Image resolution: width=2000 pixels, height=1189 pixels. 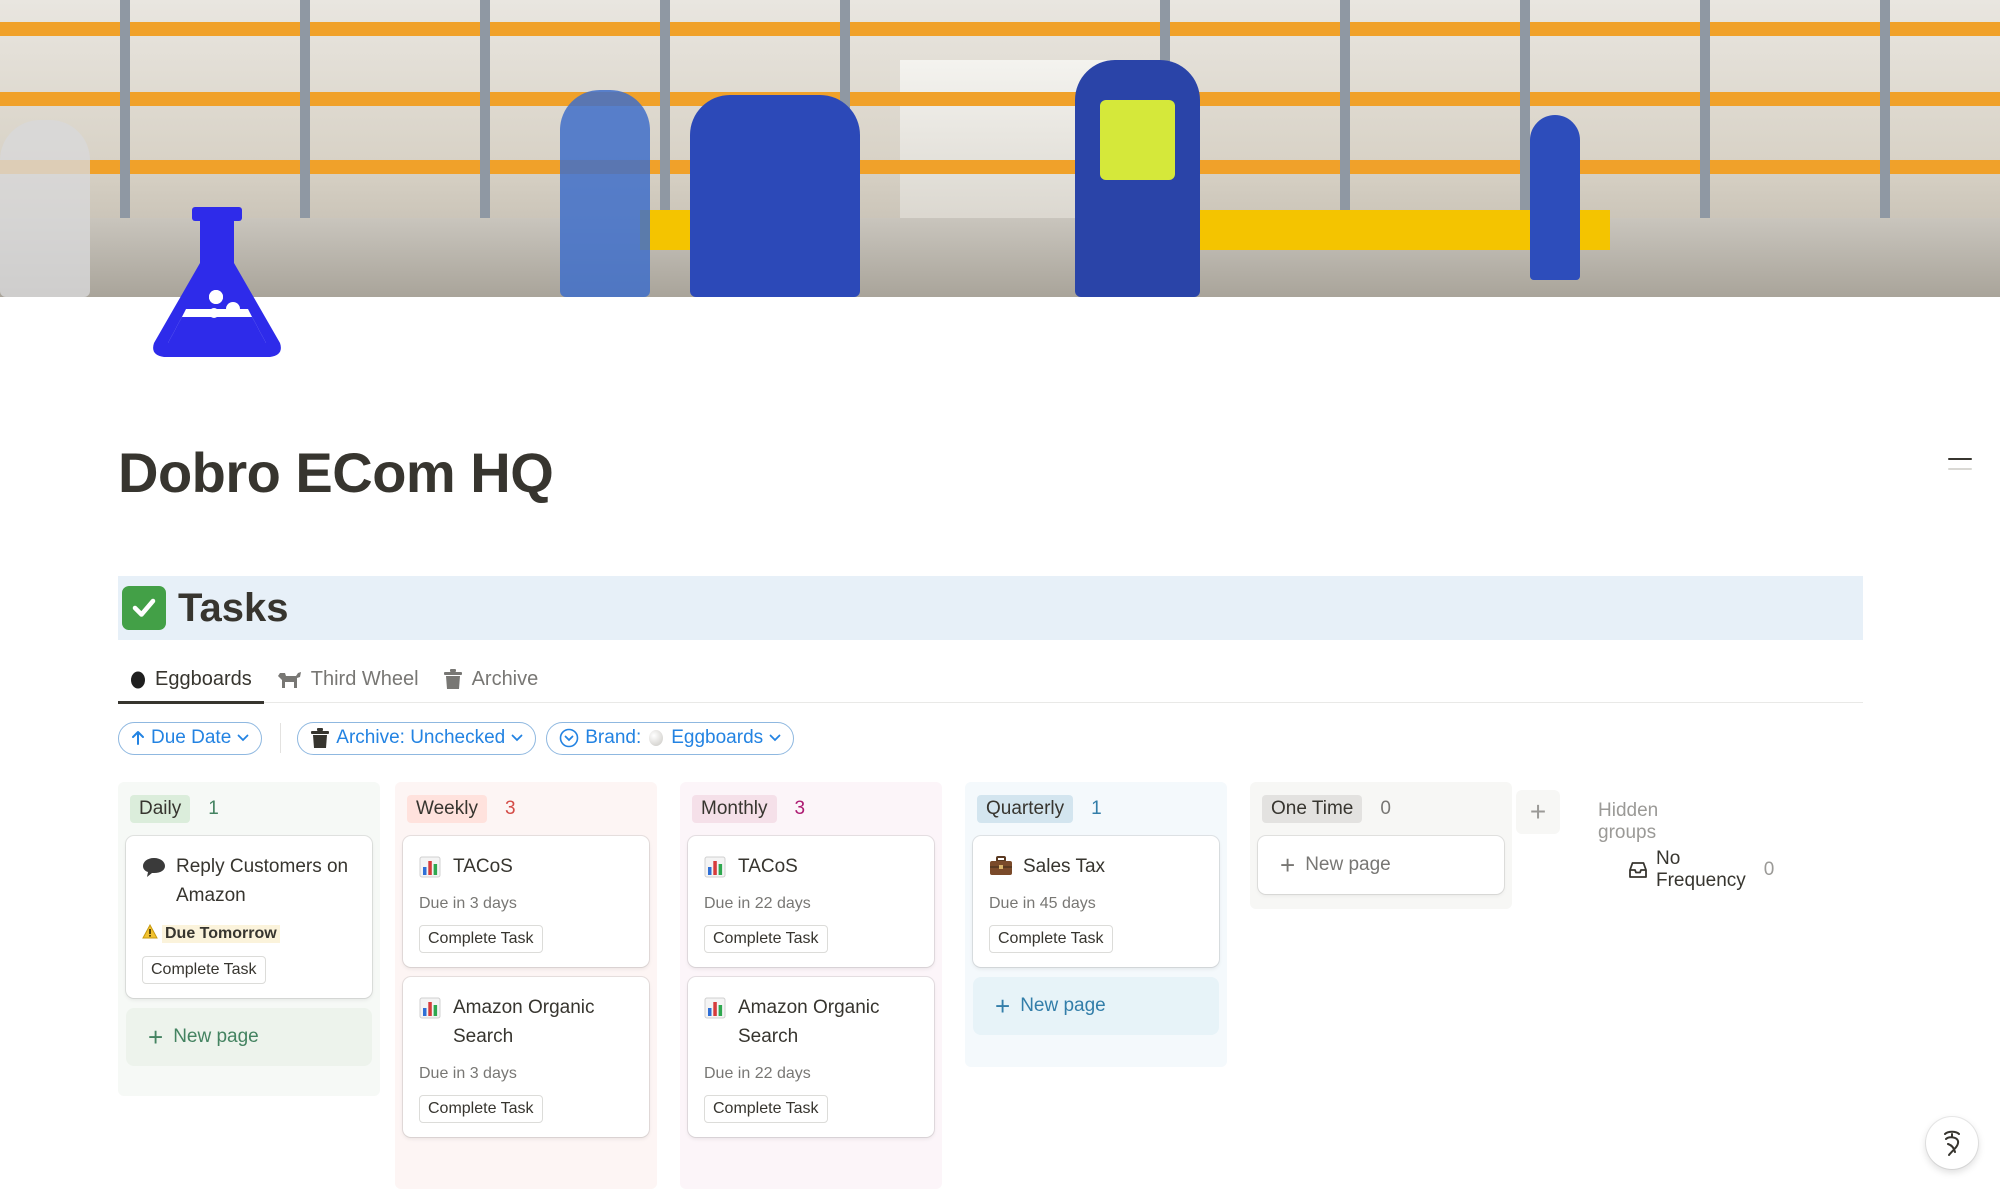 I want to click on tab-label: Archive, so click(x=505, y=678).